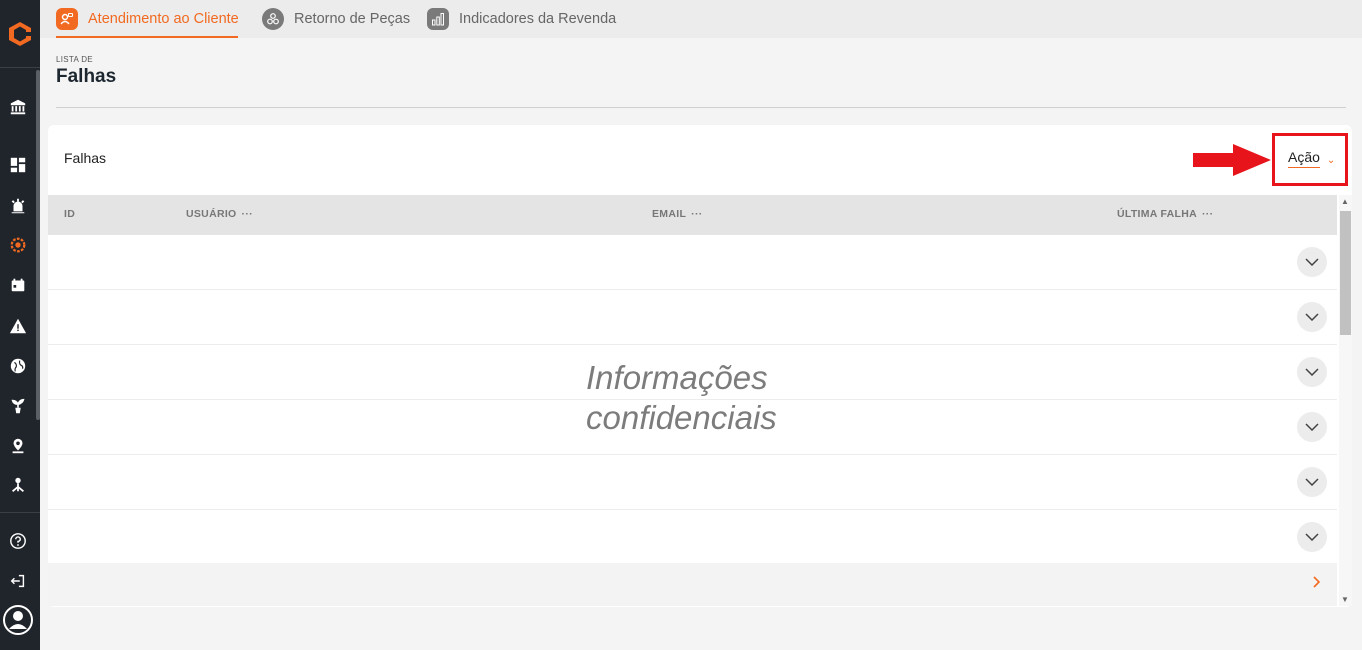  Describe the element at coordinates (681, 398) in the screenshot. I see `confidential-overlay: Informações confidenciais` at that location.